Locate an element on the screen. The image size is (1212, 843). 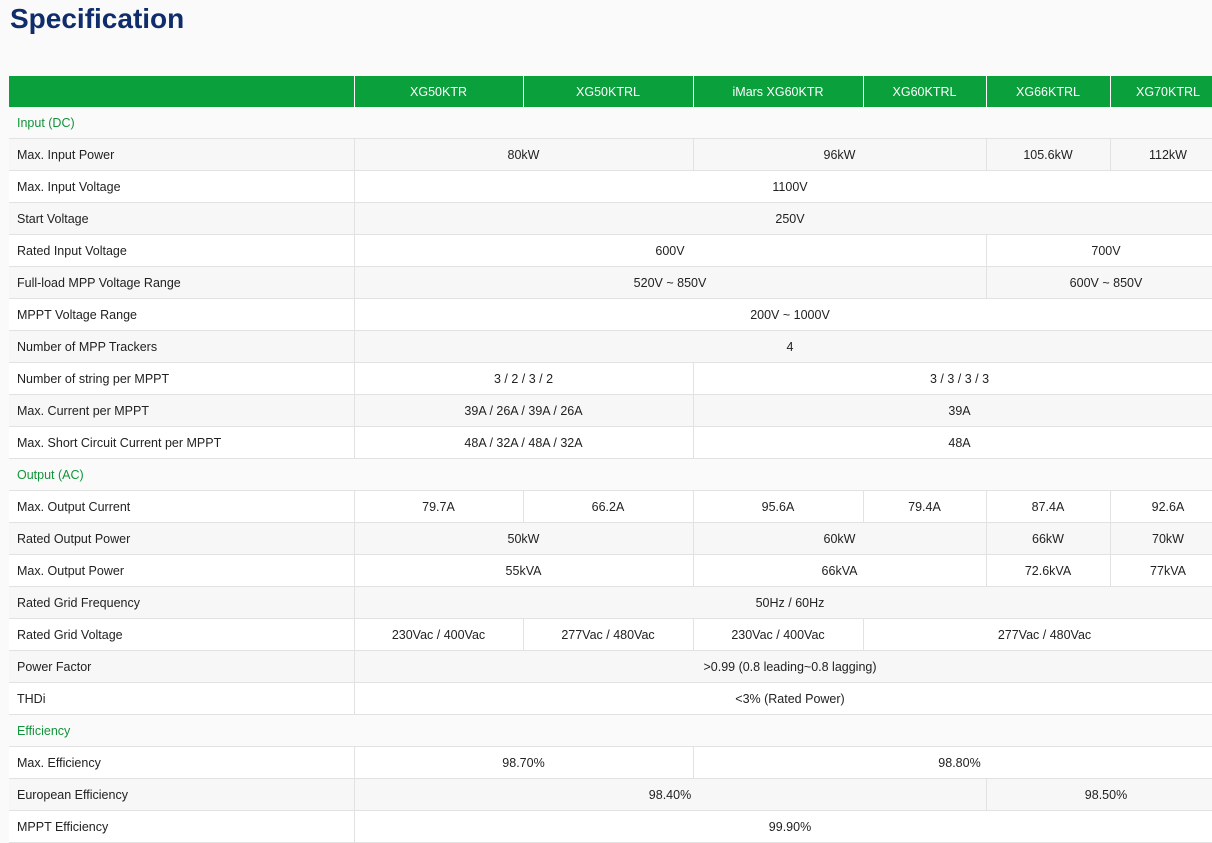
table-row: Max. Input Voltage 1100V is located at coordinates (610, 186).